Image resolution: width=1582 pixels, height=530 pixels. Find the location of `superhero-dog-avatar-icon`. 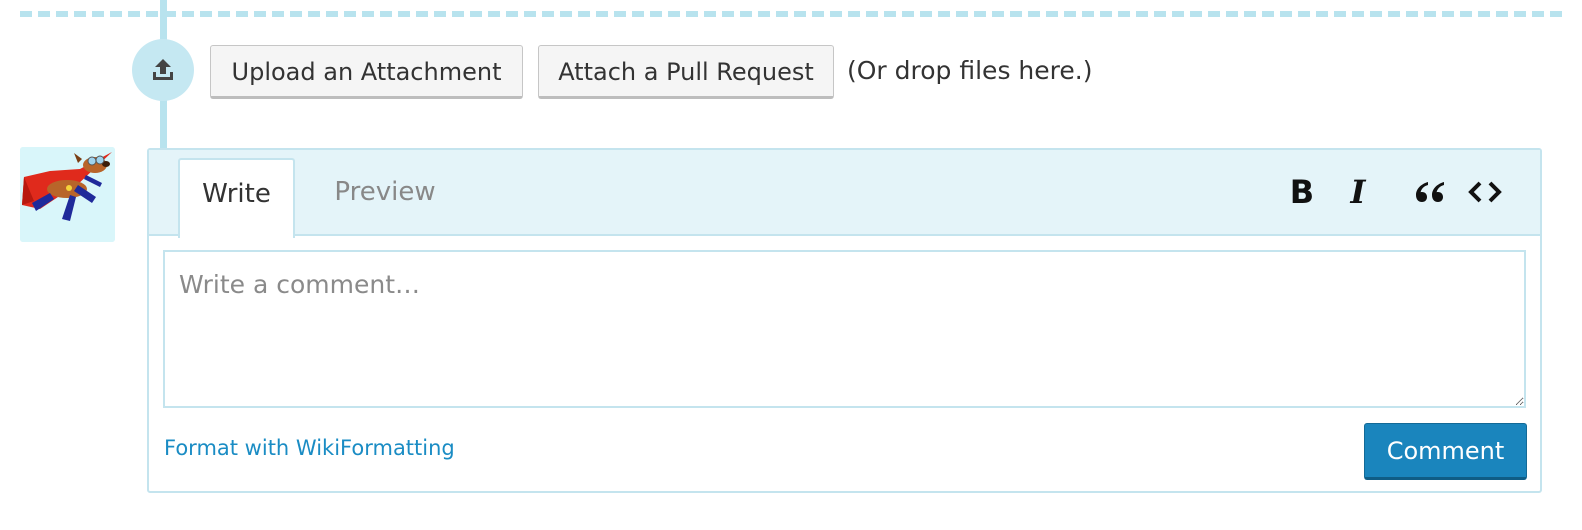

superhero-dog-avatar-icon is located at coordinates (67, 194).